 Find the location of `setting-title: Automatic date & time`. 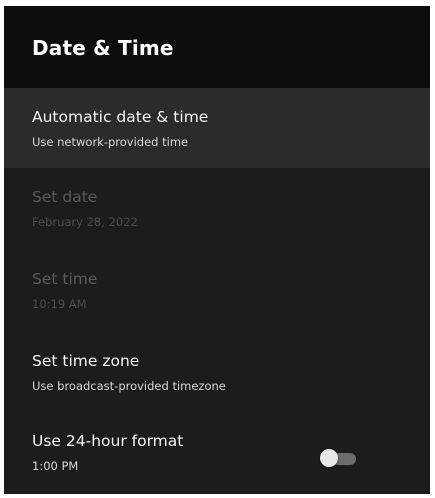

setting-title: Automatic date & time is located at coordinates (120, 117).